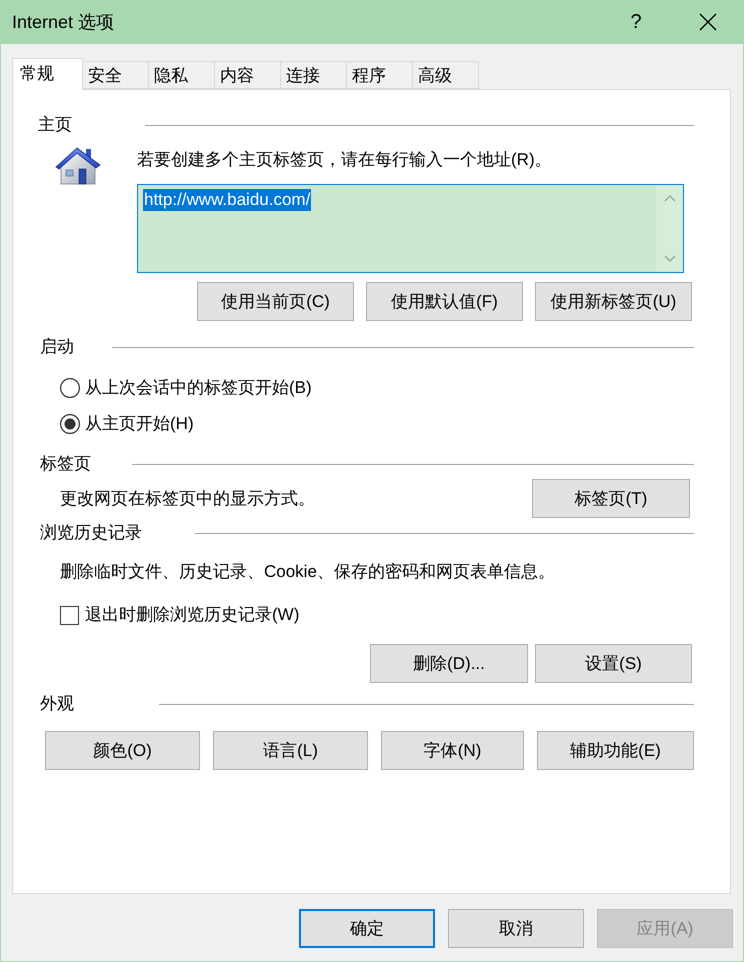 The image size is (744, 962). Describe the element at coordinates (47, 74) in the screenshot. I see `tab: 常规` at that location.